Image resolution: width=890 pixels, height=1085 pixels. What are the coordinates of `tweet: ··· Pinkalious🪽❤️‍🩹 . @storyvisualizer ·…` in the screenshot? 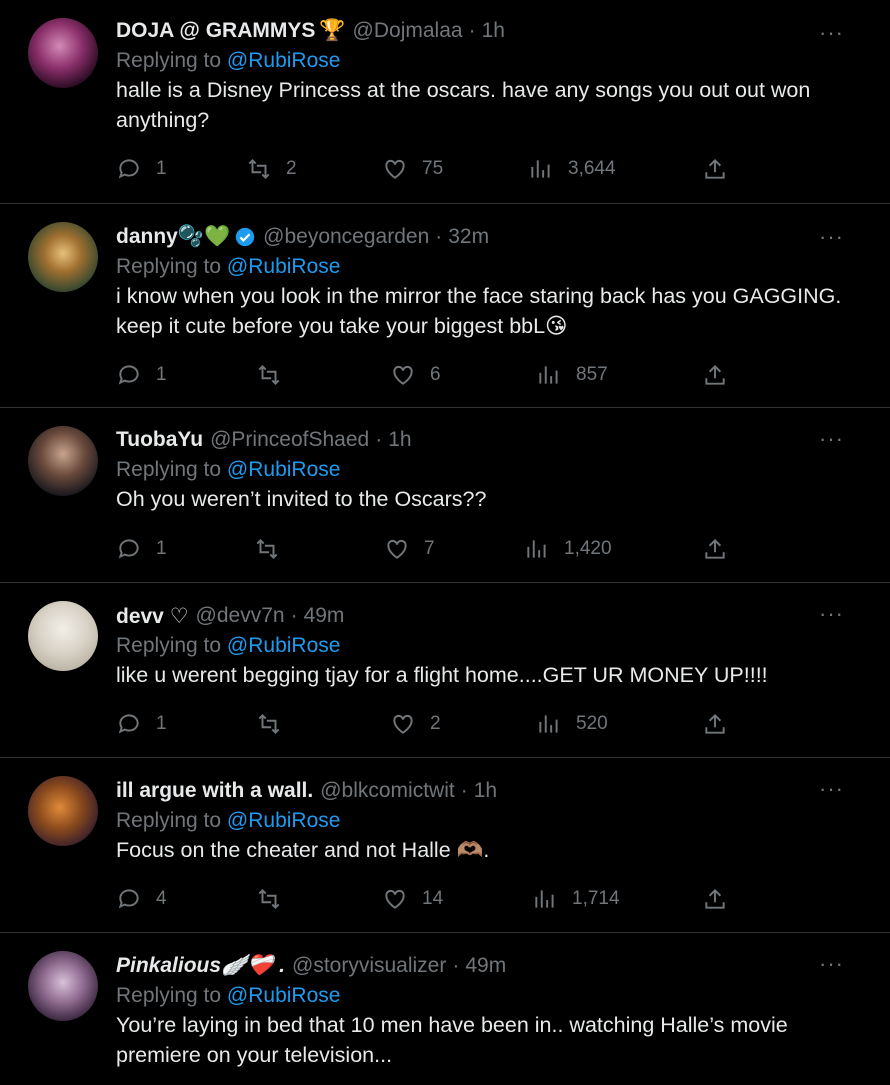 It's located at (445, 1009).